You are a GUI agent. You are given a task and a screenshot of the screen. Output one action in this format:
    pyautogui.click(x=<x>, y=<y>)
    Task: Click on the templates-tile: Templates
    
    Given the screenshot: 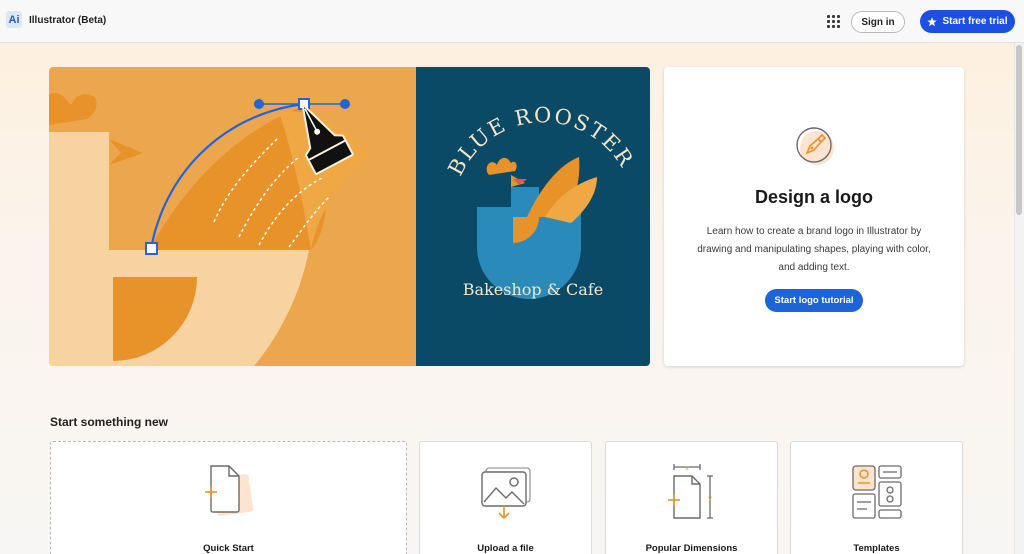 What is the action you would take?
    pyautogui.click(x=876, y=497)
    